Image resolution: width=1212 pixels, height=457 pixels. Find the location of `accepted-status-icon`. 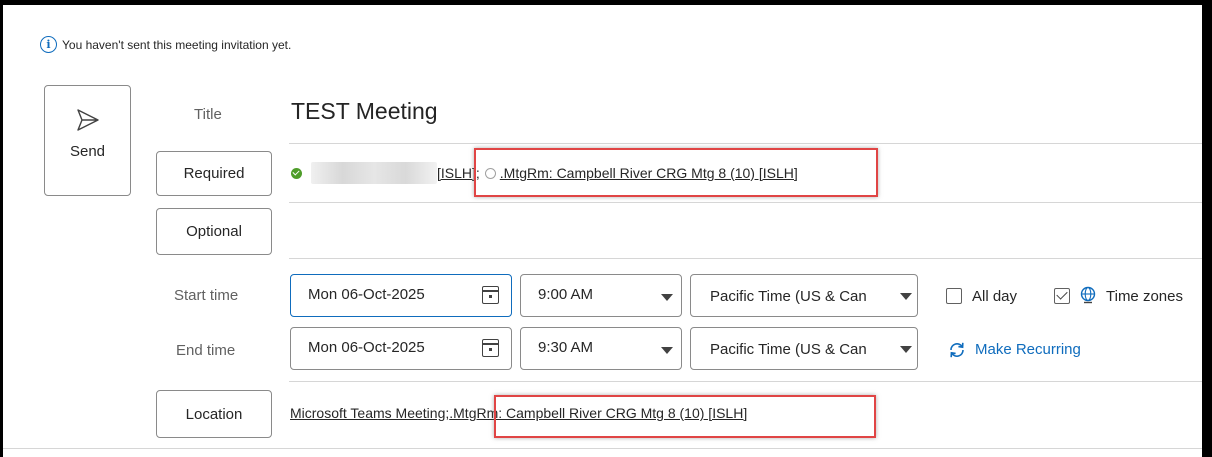

accepted-status-icon is located at coordinates (296, 173).